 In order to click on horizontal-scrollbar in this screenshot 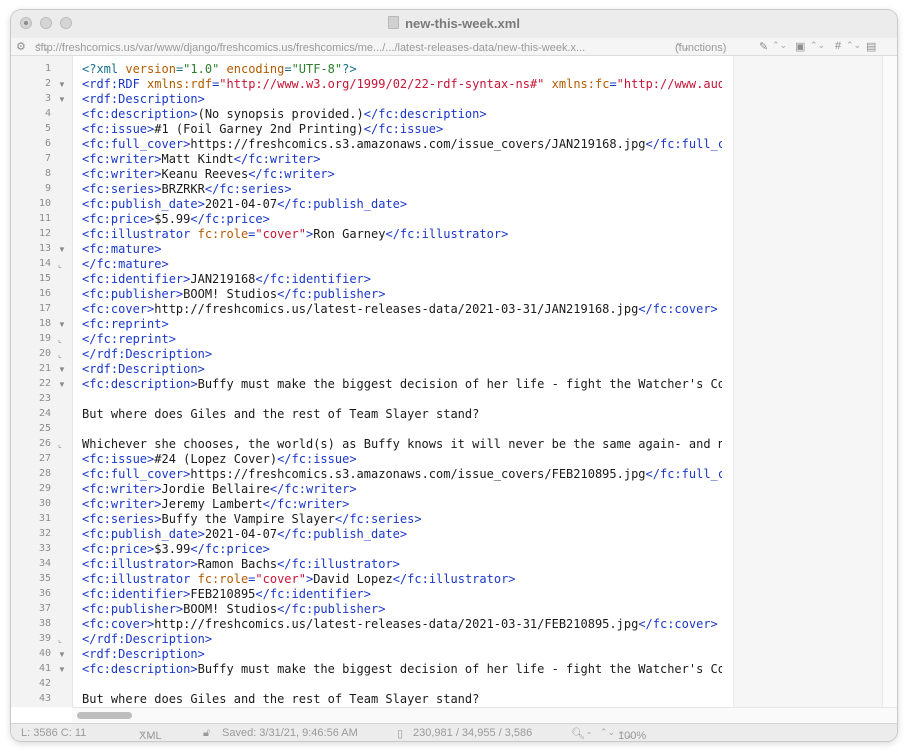, I will do `click(484, 715)`.